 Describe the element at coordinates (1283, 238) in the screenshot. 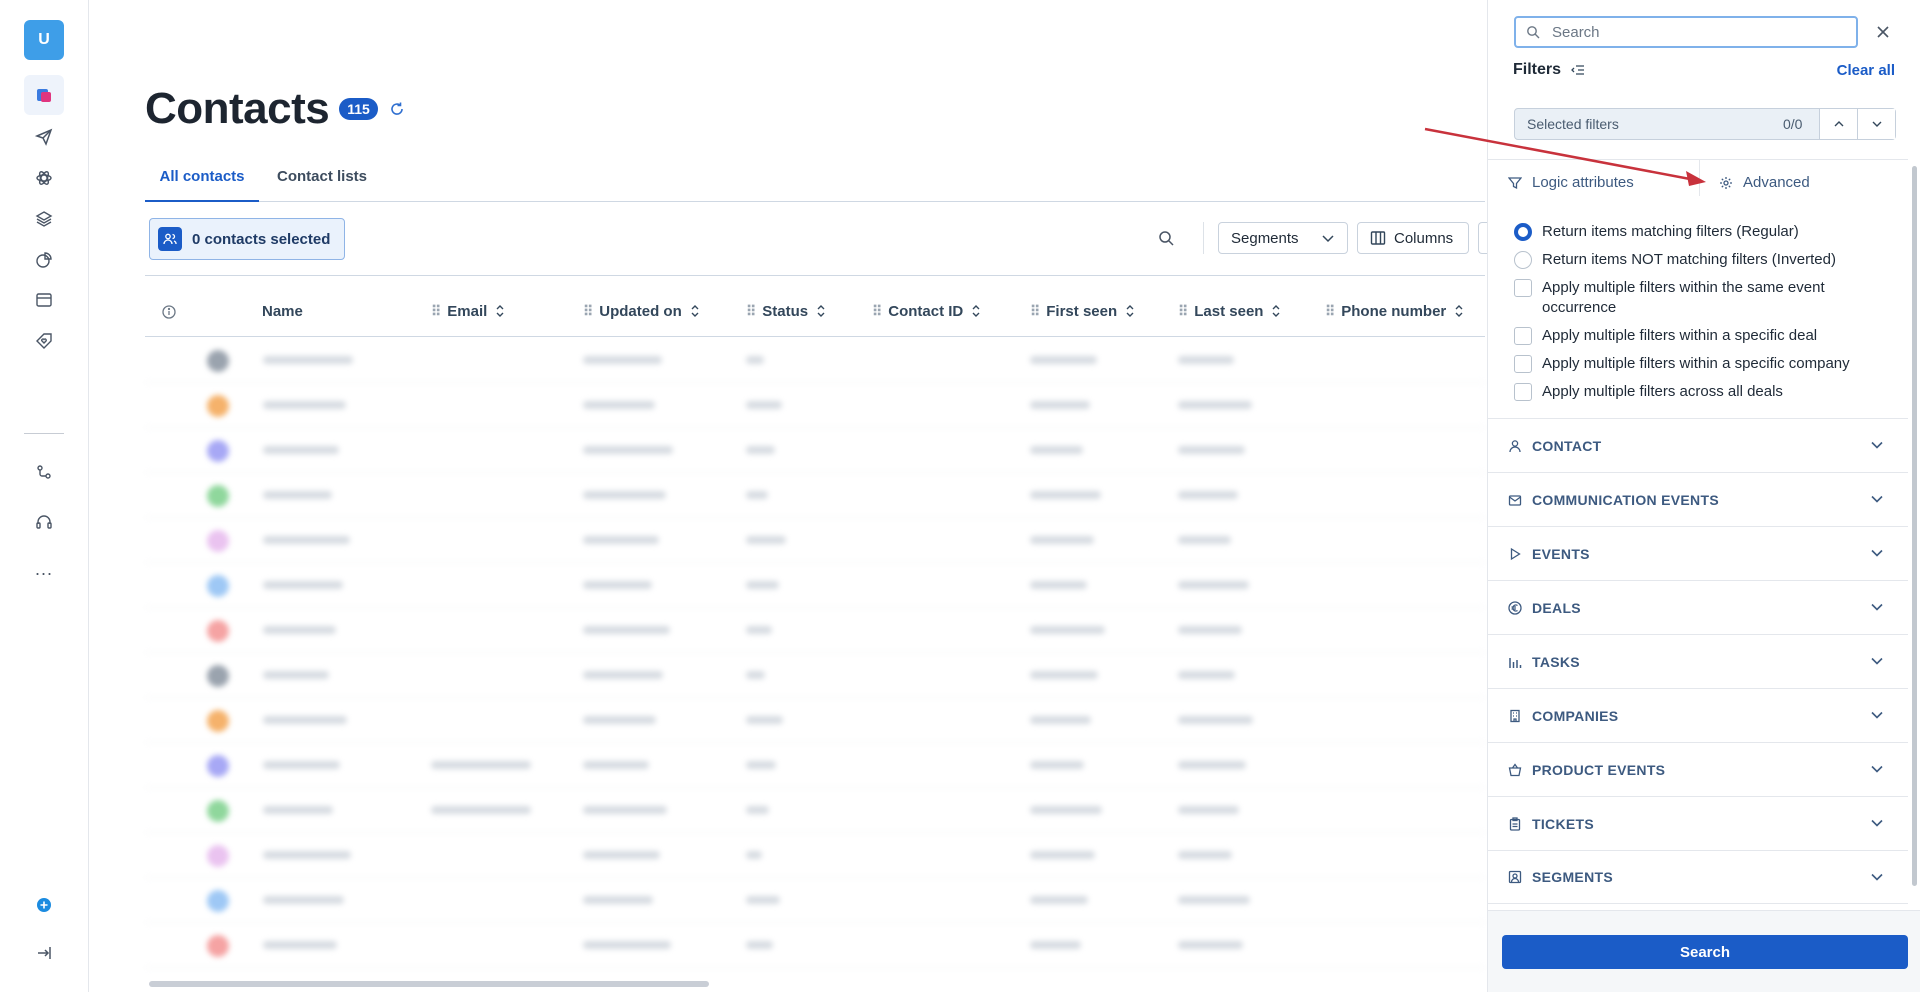

I see `segments-dropdown: Segments` at that location.